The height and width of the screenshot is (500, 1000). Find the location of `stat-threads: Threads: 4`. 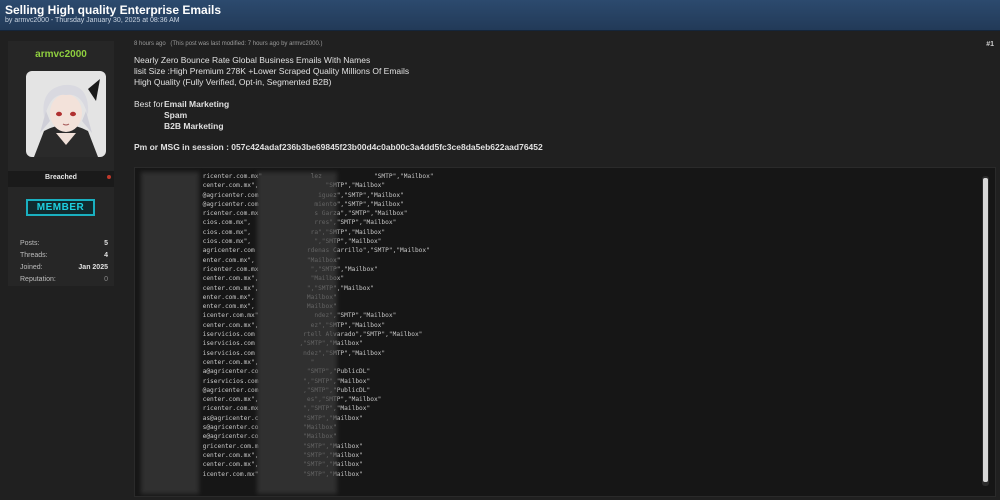

stat-threads: Threads: 4 is located at coordinates (64, 257).